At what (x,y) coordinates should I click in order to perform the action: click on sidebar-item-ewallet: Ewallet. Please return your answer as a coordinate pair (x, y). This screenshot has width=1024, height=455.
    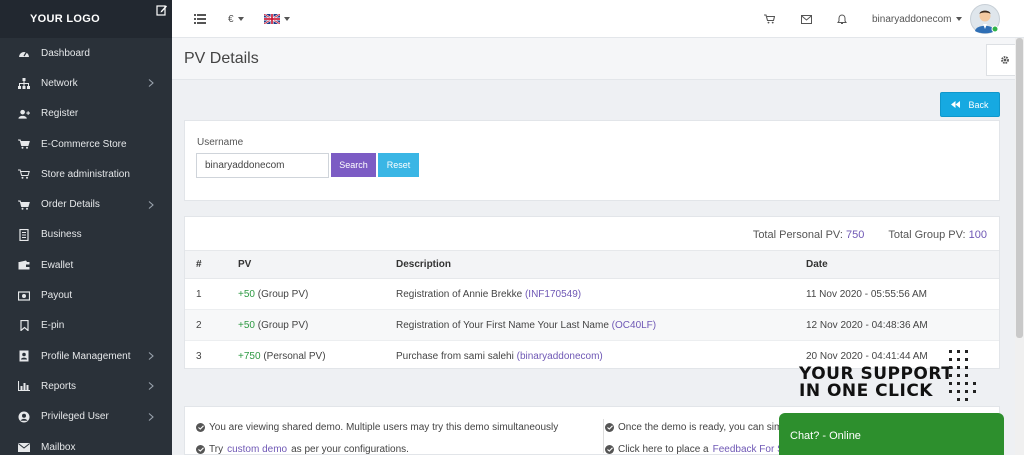
    Looking at the image, I should click on (86, 265).